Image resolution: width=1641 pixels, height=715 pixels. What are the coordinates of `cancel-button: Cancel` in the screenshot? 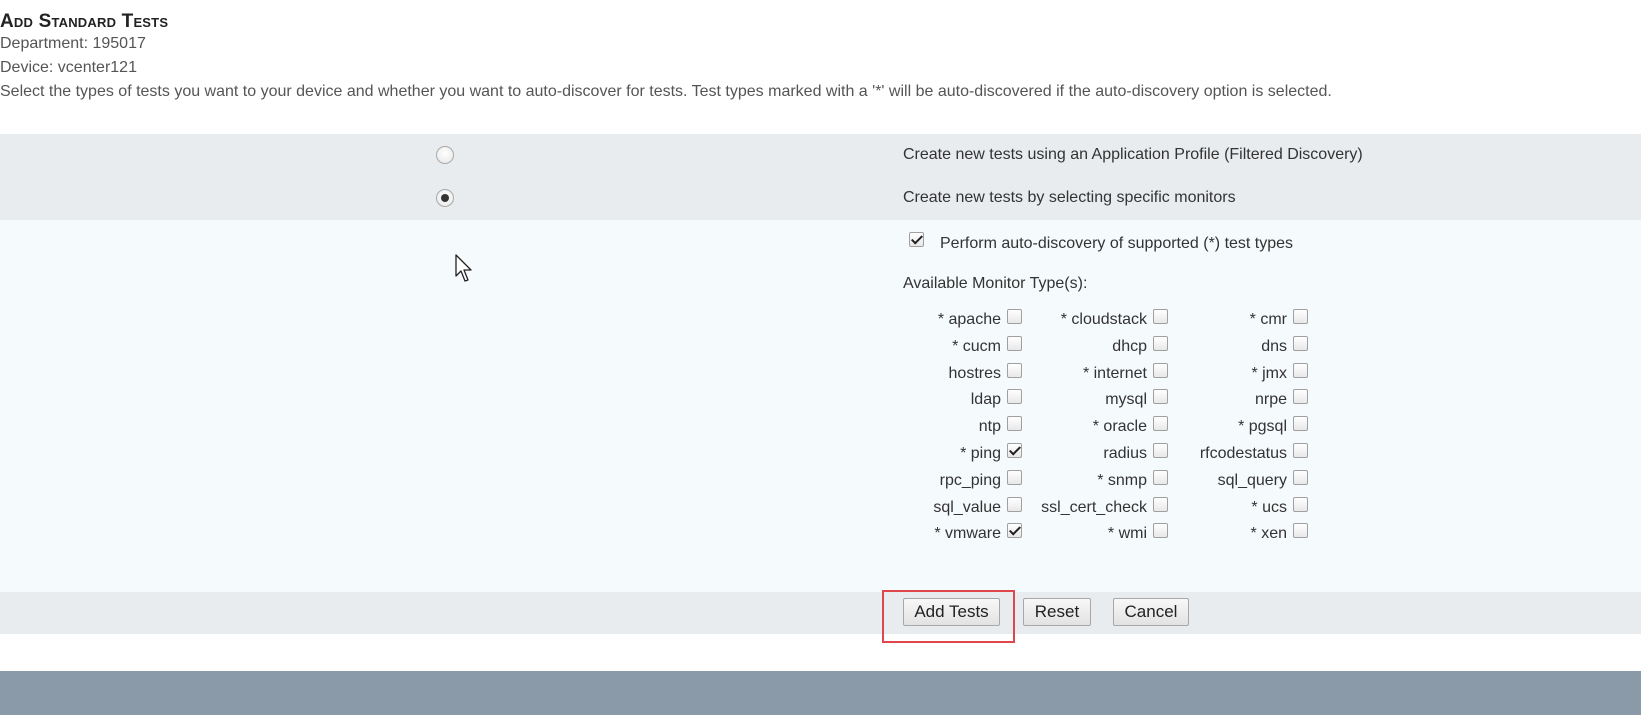 It's located at (1151, 612).